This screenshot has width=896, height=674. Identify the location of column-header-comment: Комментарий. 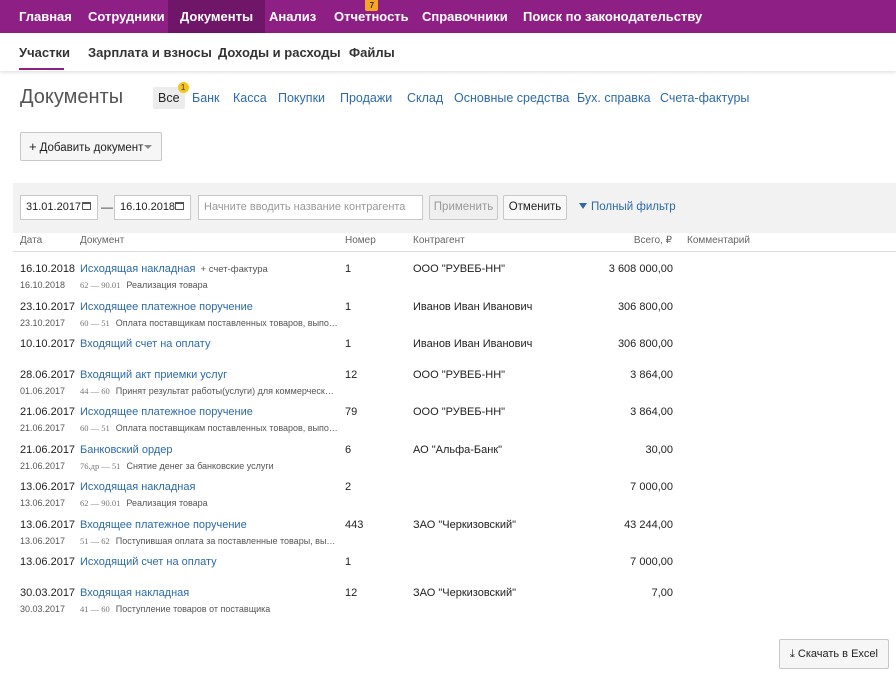
(718, 240).